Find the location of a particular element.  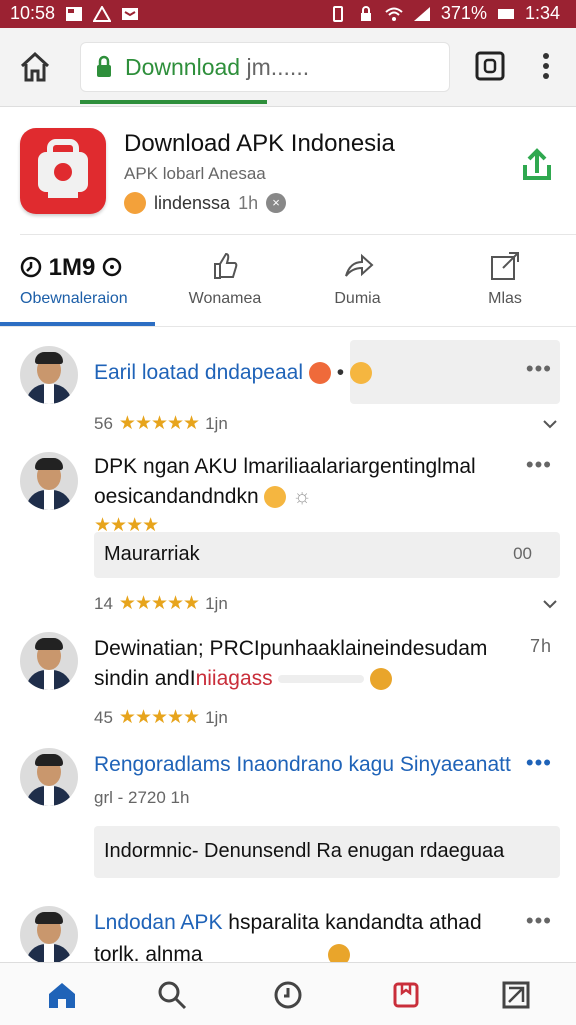

overflow-menu-icon is located at coordinates (546, 66).